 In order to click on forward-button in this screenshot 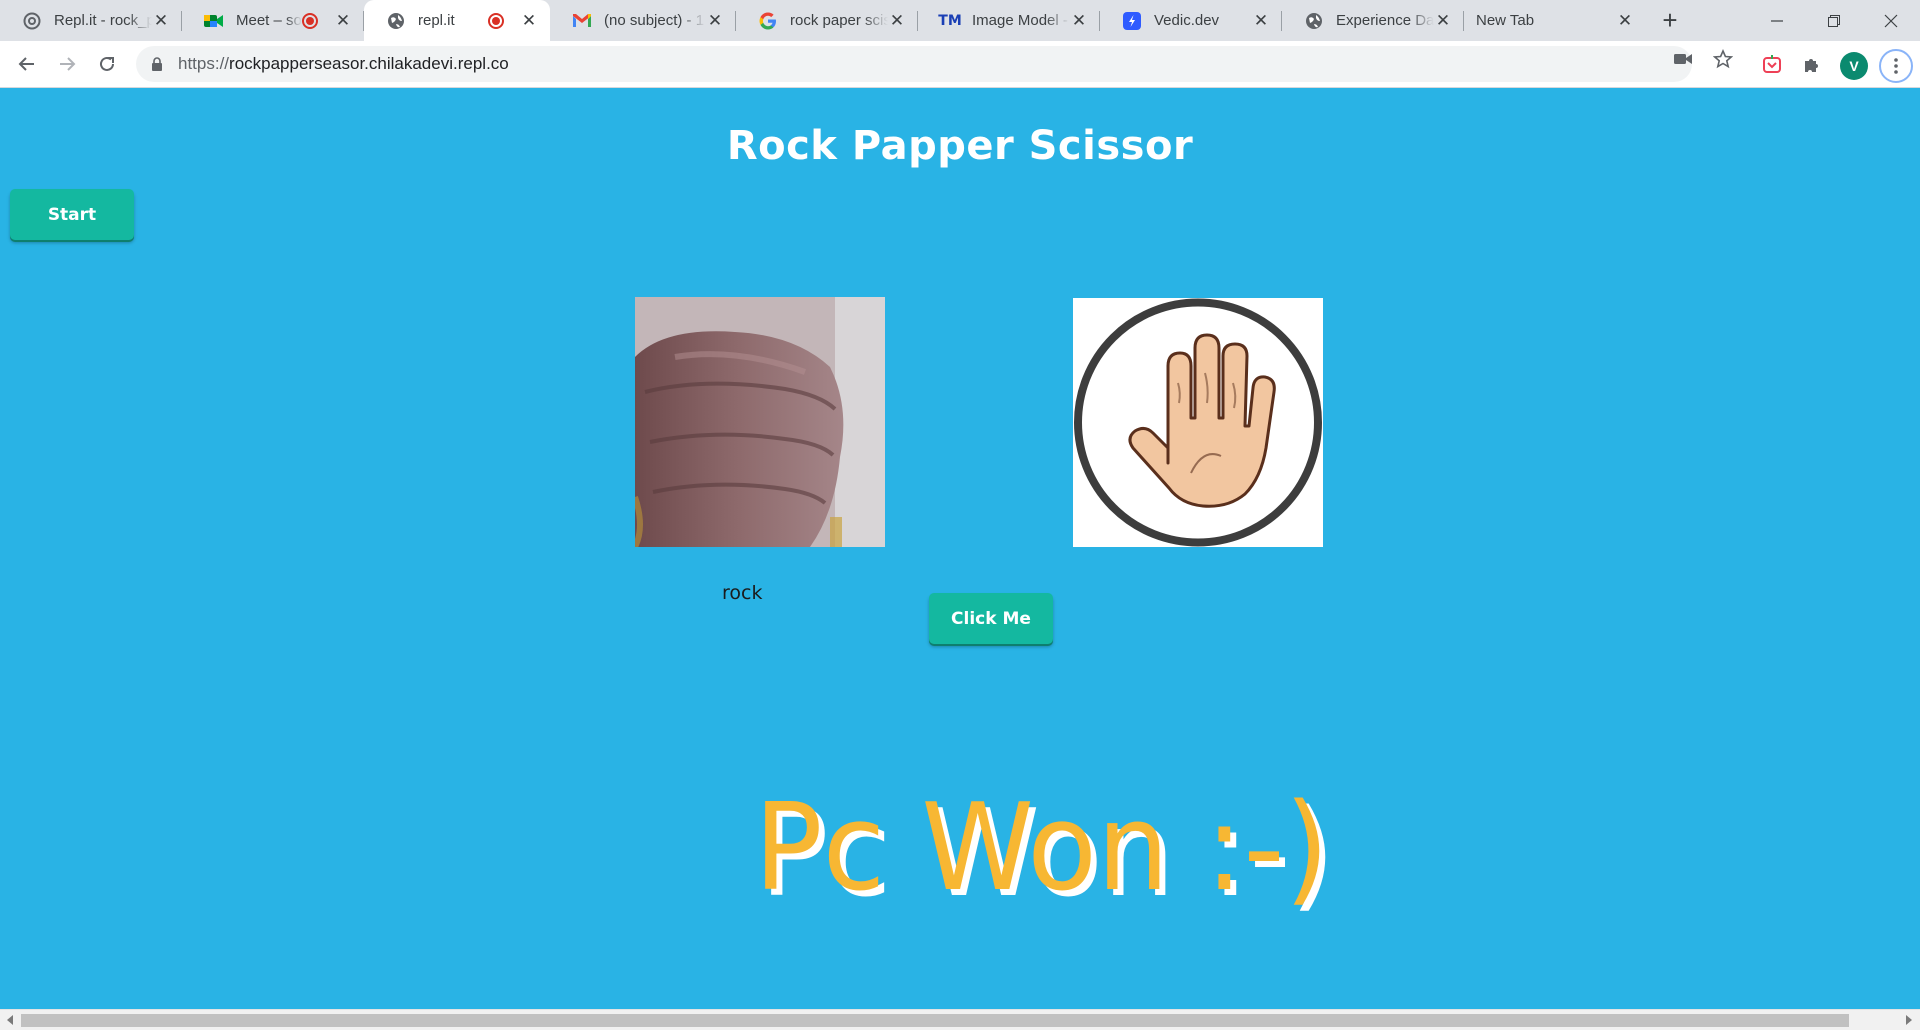, I will do `click(67, 64)`.